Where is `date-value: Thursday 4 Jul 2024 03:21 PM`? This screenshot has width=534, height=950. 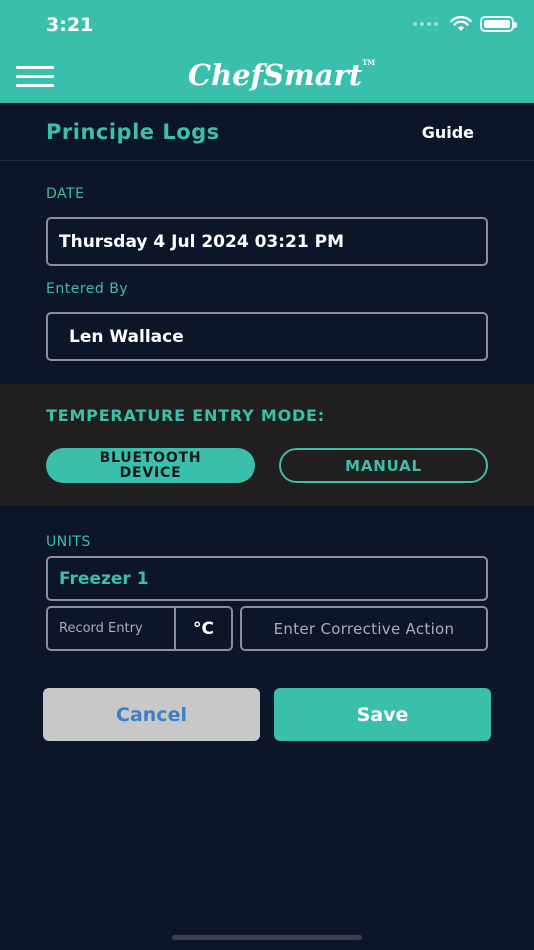 date-value: Thursday 4 Jul 2024 03:21 PM is located at coordinates (201, 241).